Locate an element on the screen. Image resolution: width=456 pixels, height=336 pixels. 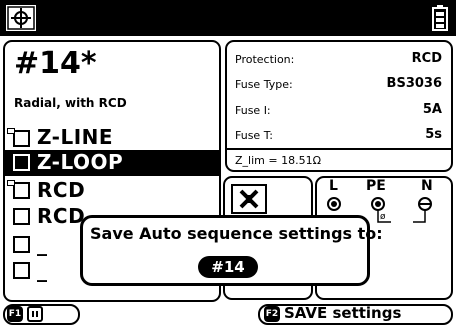
screen-title: AUTO SEQUENCE is located at coordinates (161, 16).